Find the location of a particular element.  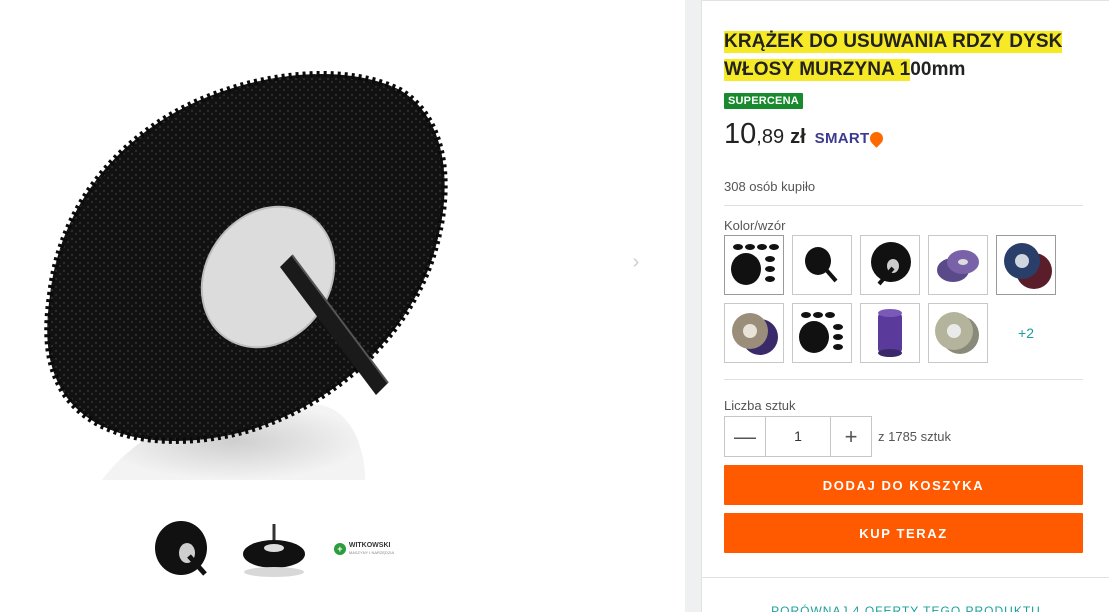

smart-badge: SMART is located at coordinates (850, 138).